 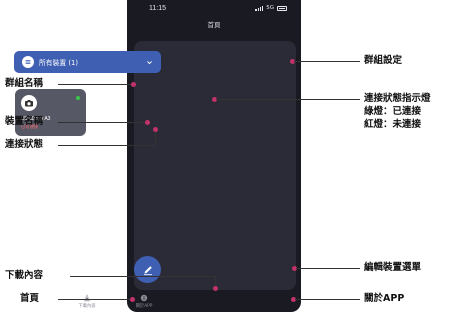 What do you see at coordinates (87, 298) in the screenshot?
I see `download-icon` at bounding box center [87, 298].